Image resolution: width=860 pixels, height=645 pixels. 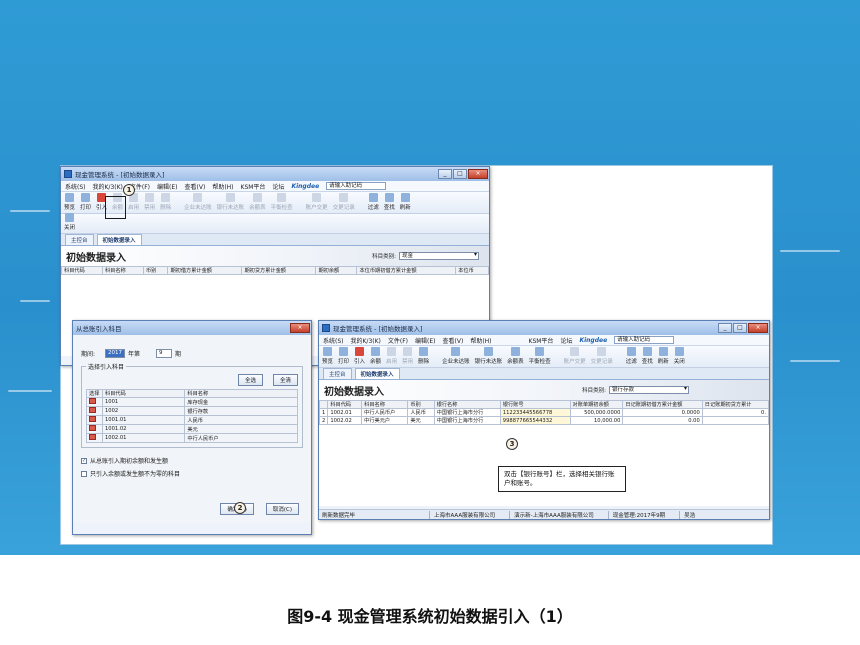 I want to click on month-spinner: 9, so click(x=164, y=353).